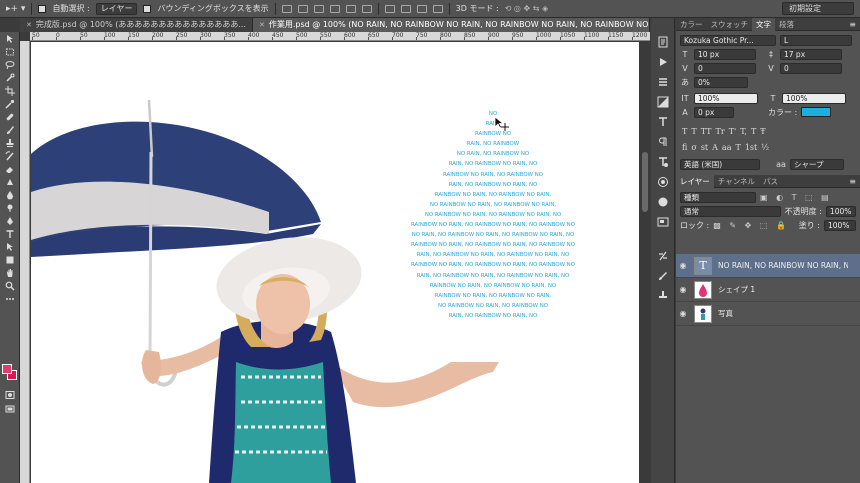  Describe the element at coordinates (116, 8) in the screenshot. I see `auto-select-dropdown: レイヤー` at that location.